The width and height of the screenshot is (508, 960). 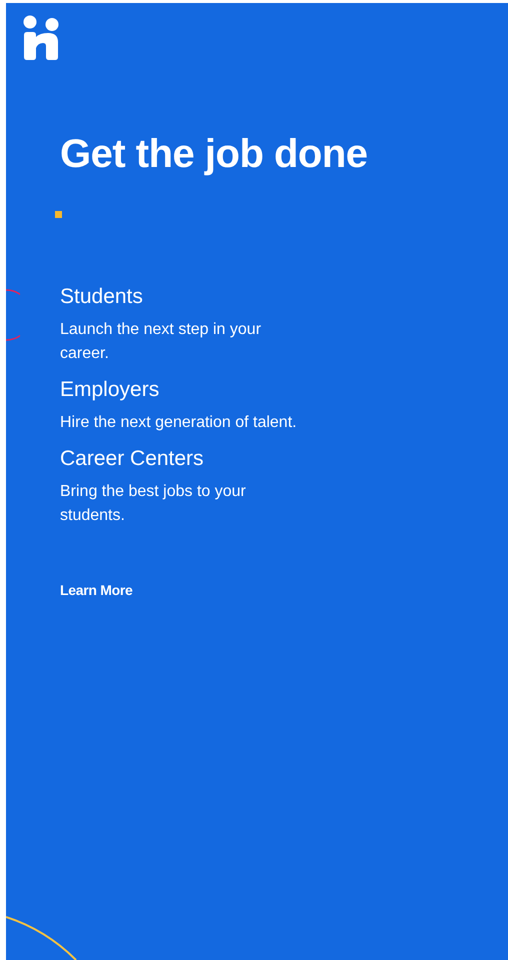 I want to click on audience-description: Bring the best jobs to your students., so click(x=153, y=504).